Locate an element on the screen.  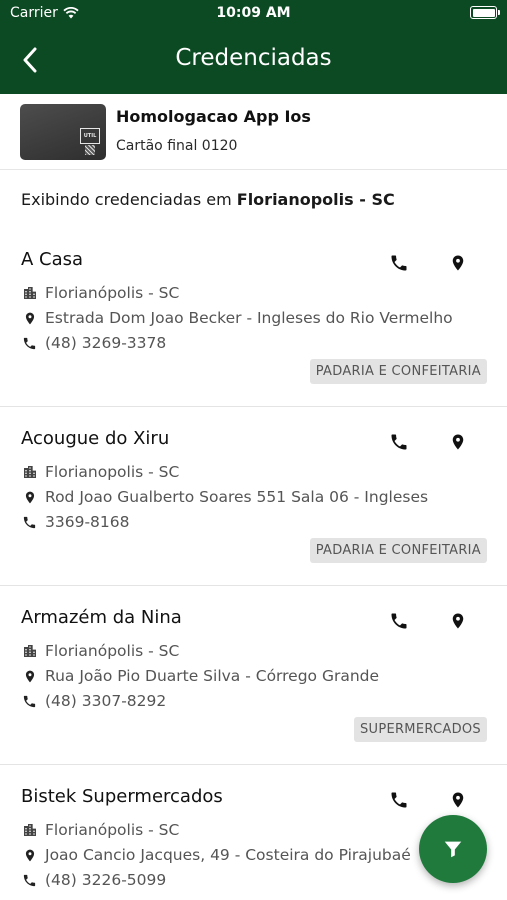
card-logo: UTIL is located at coordinates (90, 136).